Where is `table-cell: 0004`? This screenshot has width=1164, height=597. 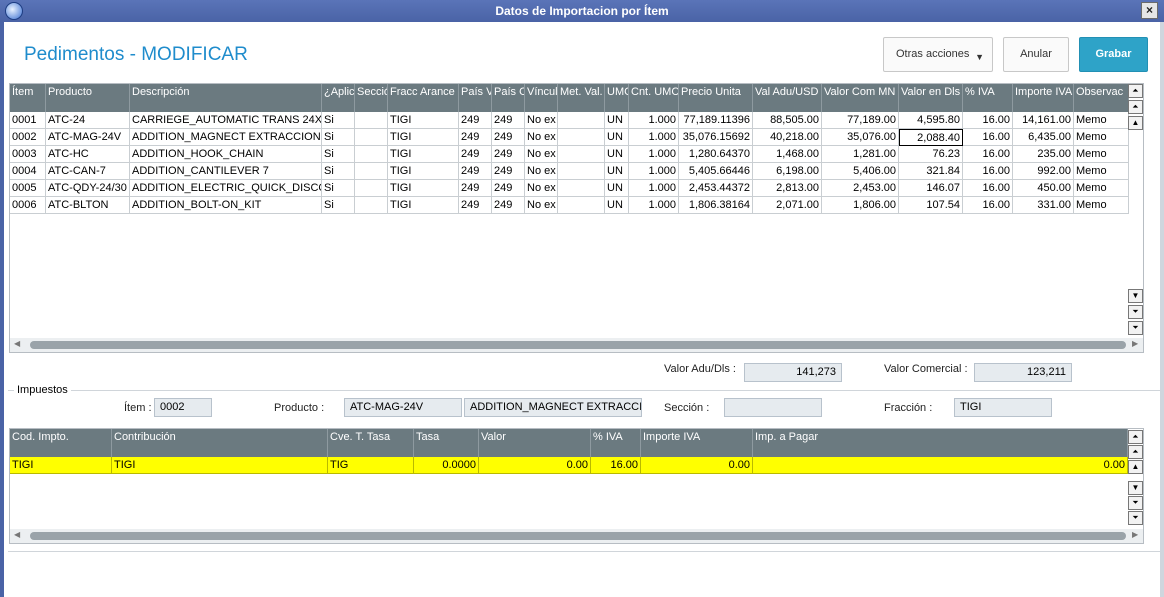 table-cell: 0004 is located at coordinates (28, 171).